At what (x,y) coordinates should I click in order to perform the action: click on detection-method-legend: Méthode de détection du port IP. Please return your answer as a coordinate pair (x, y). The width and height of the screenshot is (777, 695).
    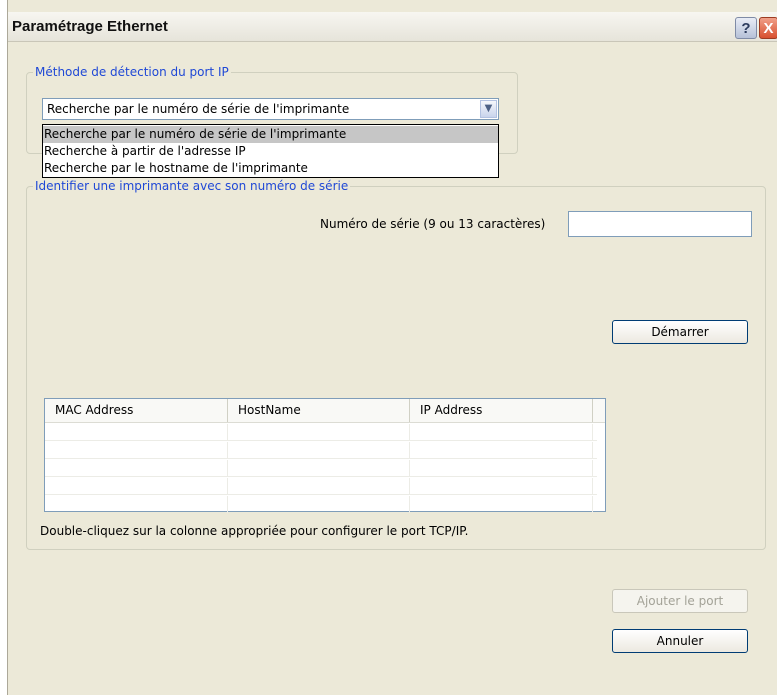
    Looking at the image, I should click on (132, 72).